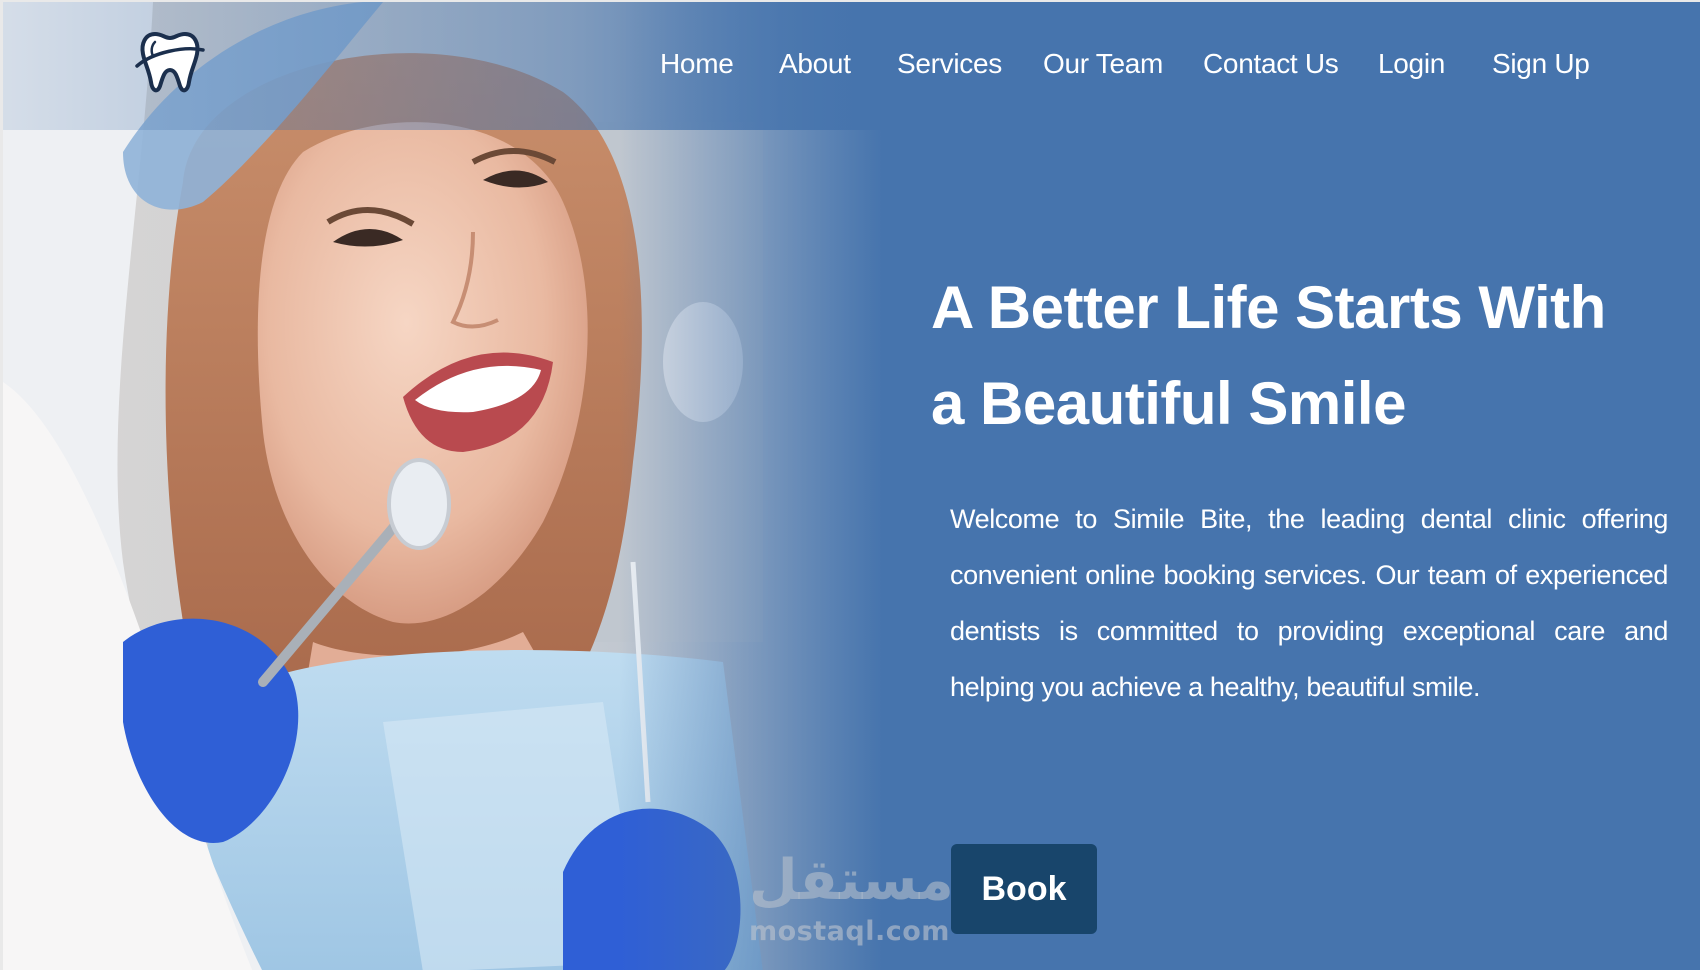 The height and width of the screenshot is (970, 1700). I want to click on nav-link-about: About, so click(815, 64).